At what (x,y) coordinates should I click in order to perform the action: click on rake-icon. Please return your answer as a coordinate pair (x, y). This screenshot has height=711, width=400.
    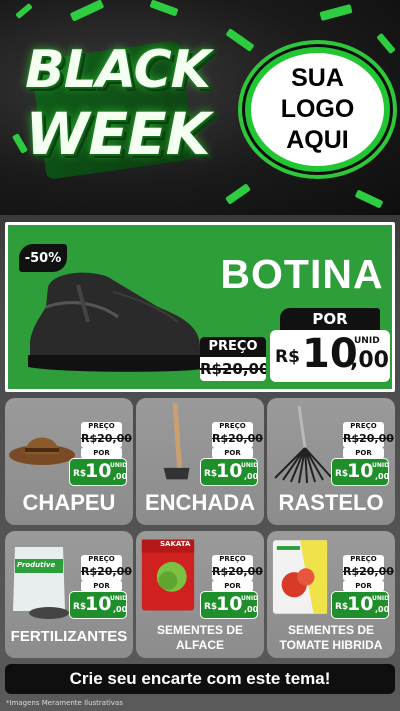
    Looking at the image, I should click on (303, 444).